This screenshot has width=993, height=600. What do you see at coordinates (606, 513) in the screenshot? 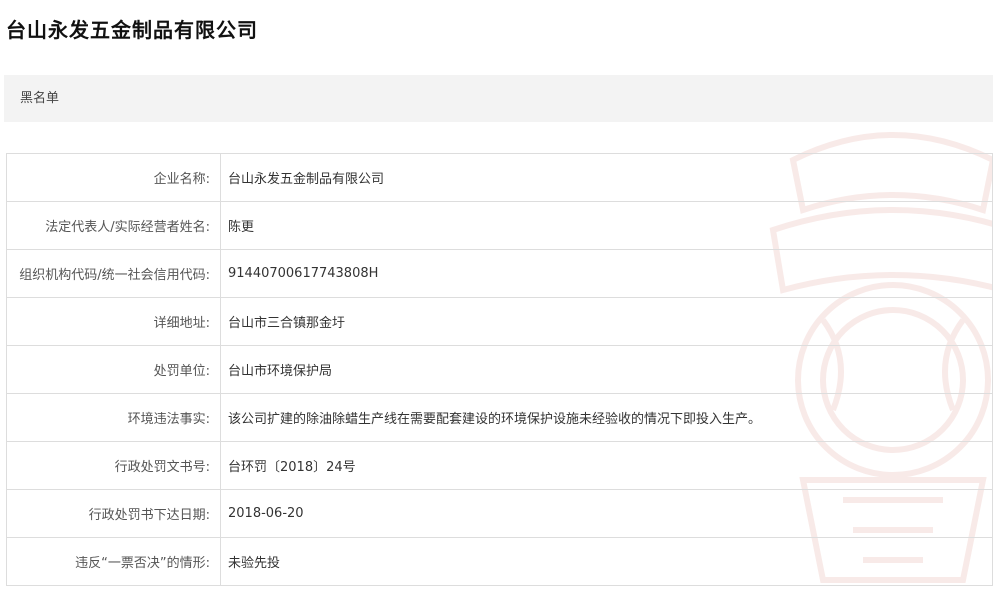
I see `row-value-penalty-date: 2018-06-20` at bounding box center [606, 513].